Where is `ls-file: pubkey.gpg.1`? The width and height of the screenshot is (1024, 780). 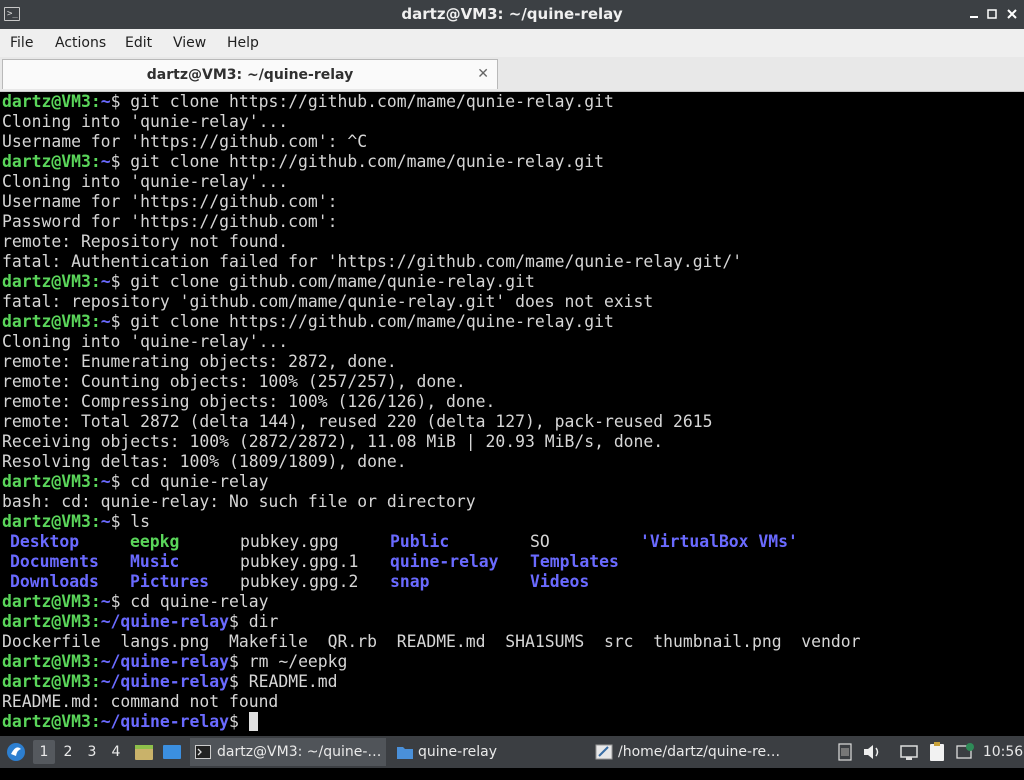 ls-file: pubkey.gpg.1 is located at coordinates (299, 561).